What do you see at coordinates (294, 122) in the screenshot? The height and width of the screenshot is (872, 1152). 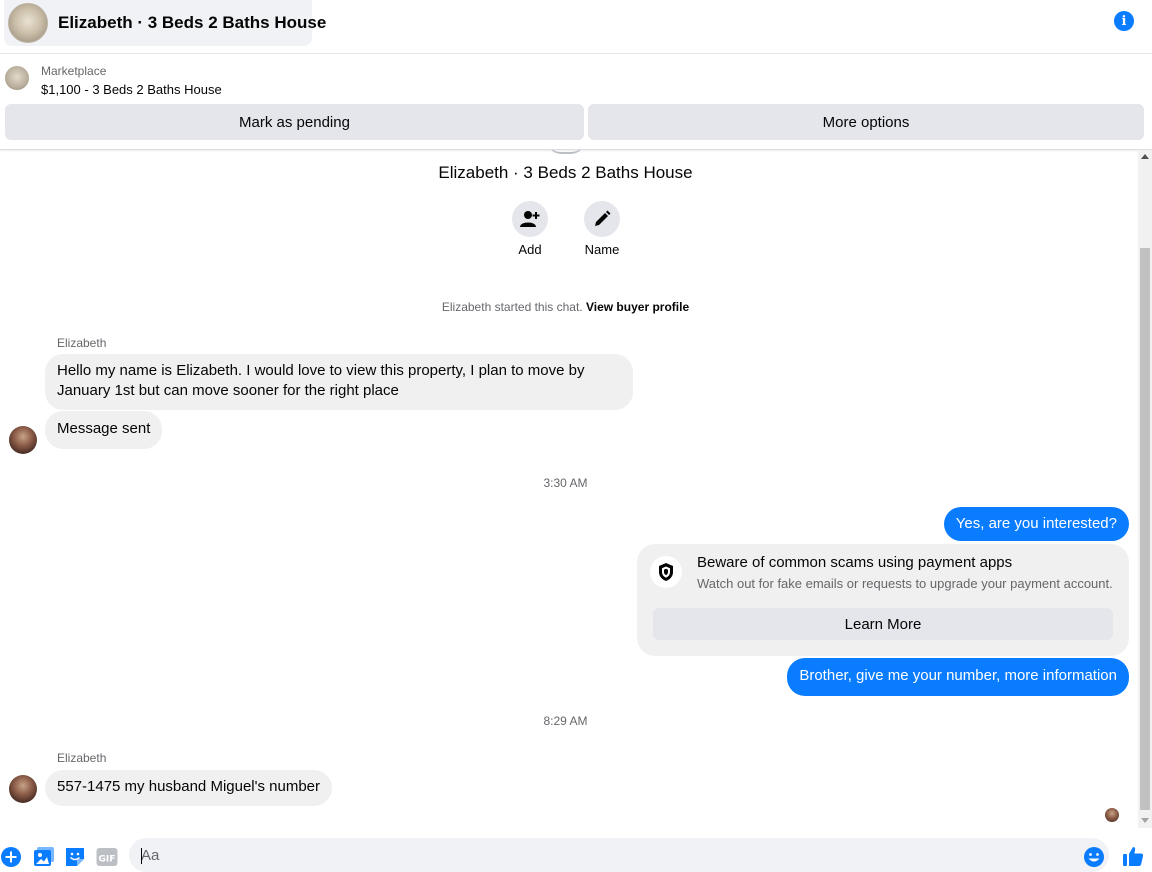 I see `mark-as-pending-button: Mark as pending` at bounding box center [294, 122].